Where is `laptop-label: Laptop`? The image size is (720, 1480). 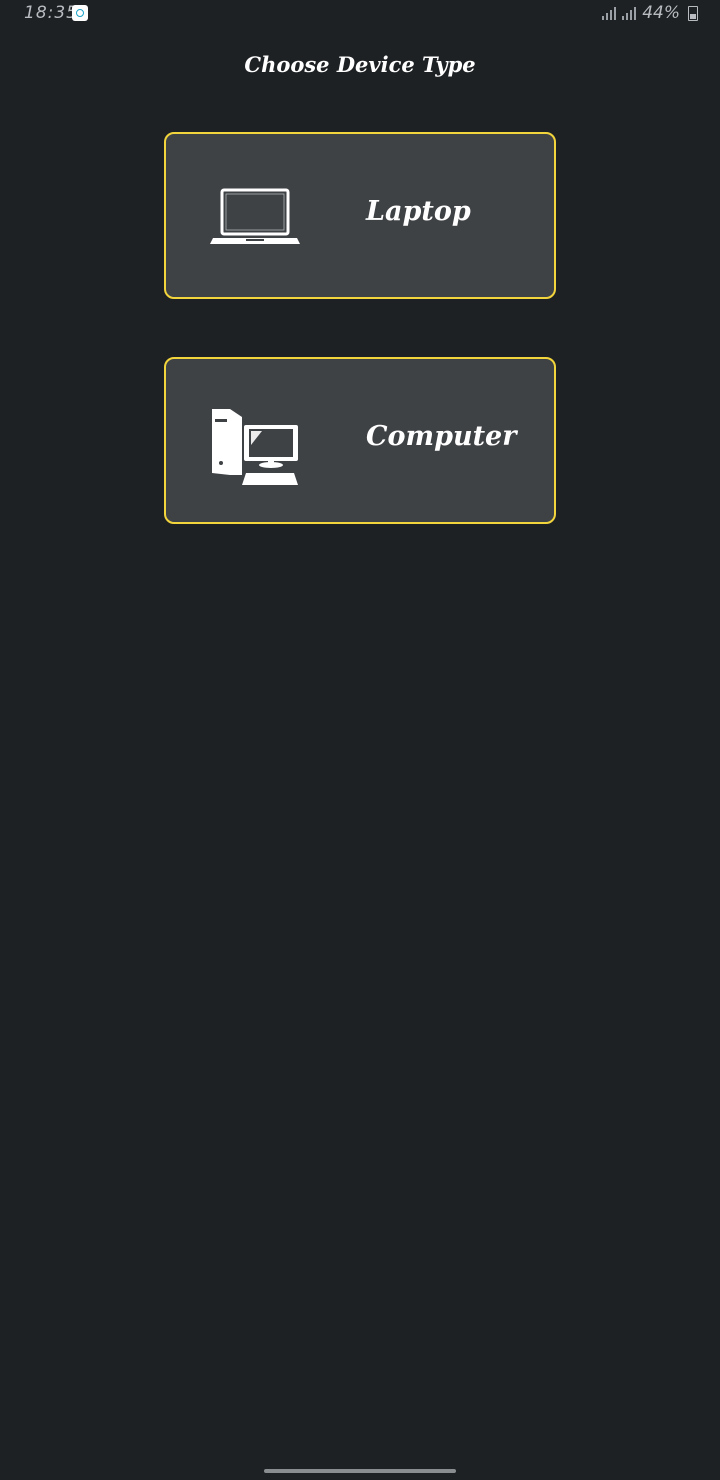
laptop-label: Laptop is located at coordinates (418, 211).